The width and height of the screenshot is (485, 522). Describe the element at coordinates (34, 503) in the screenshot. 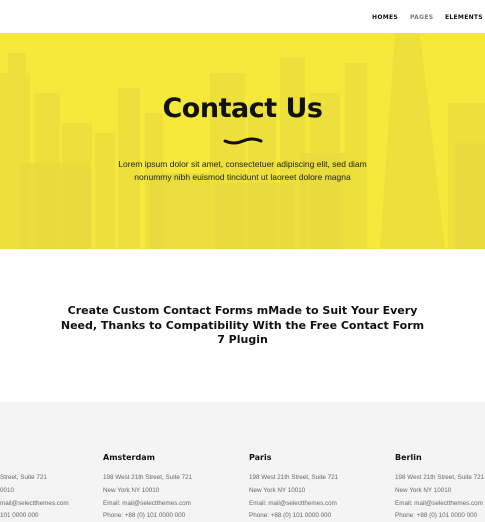

I see `location-email: mail@selectthemes.com` at that location.